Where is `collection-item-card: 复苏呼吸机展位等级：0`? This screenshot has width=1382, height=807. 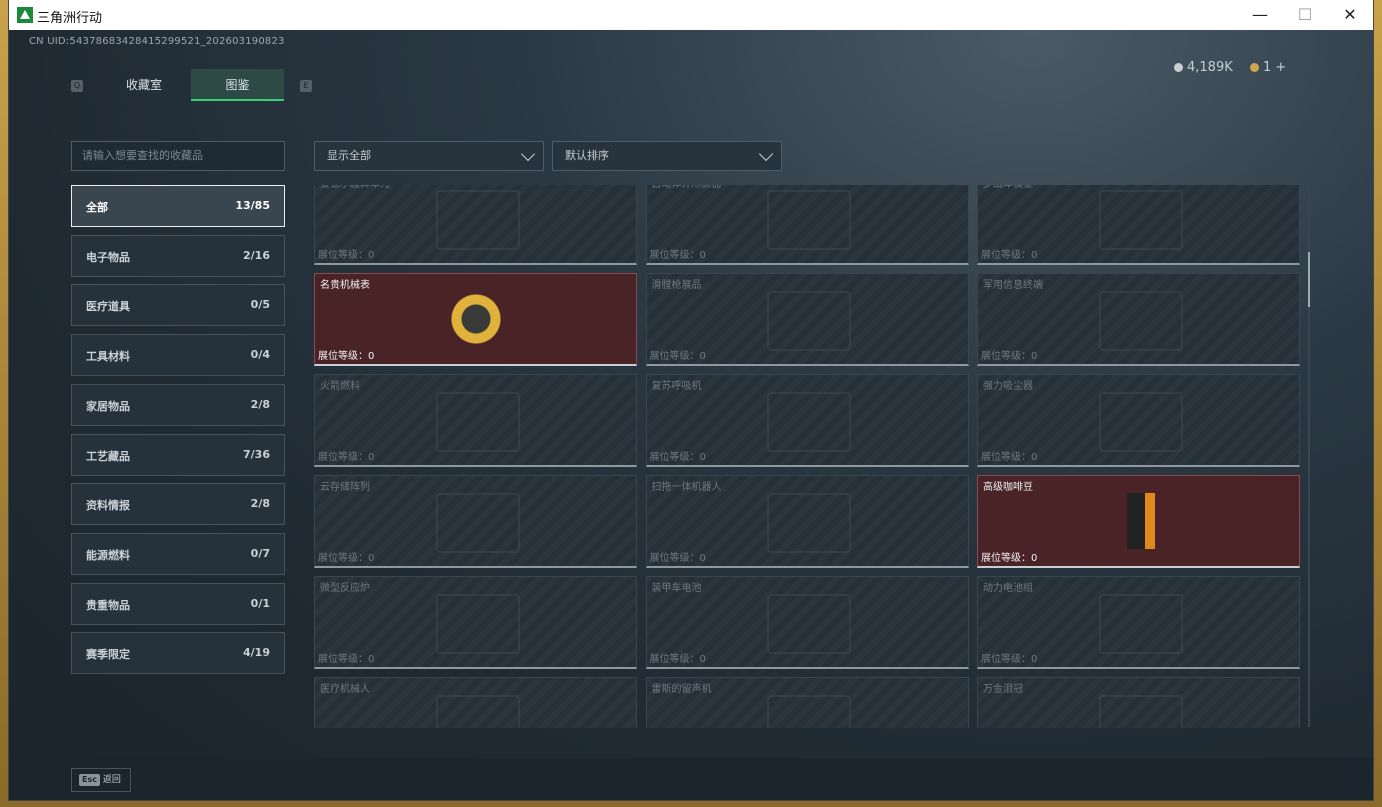 collection-item-card: 复苏呼吸机展位等级：0 is located at coordinates (807, 420).